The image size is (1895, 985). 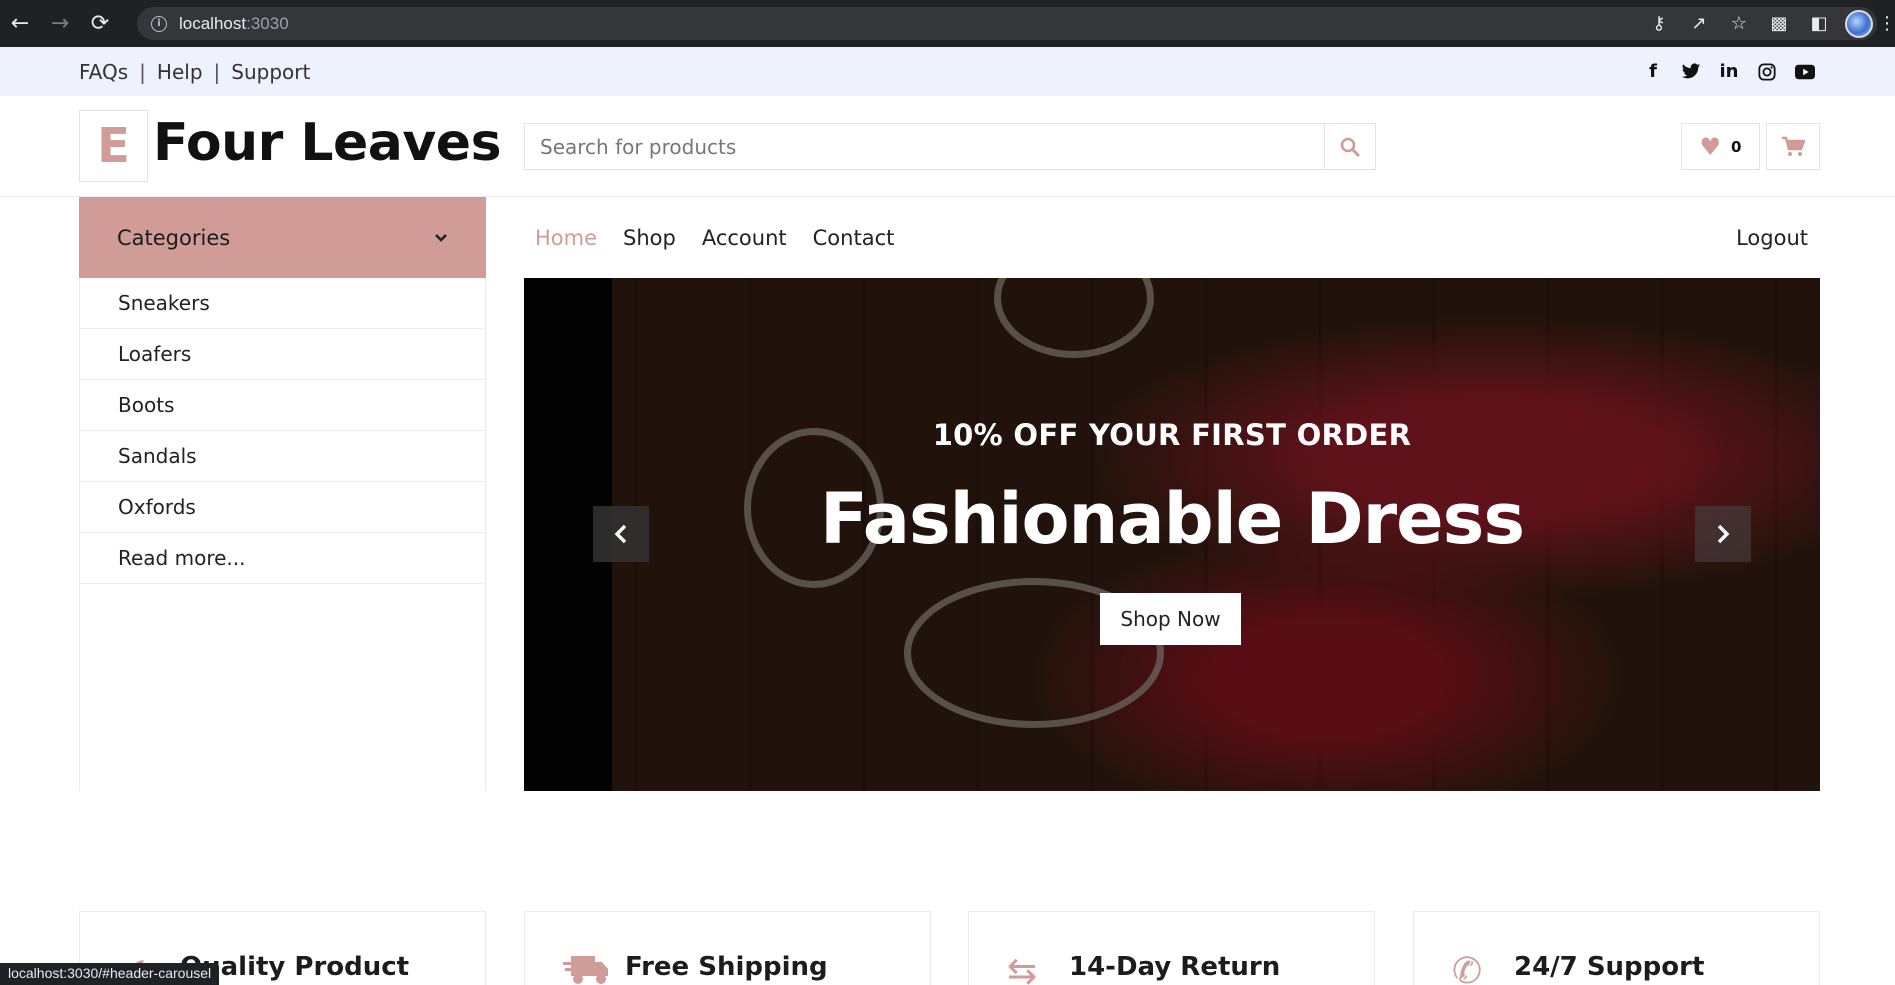 I want to click on key-icon: ⚷, so click(x=1659, y=23).